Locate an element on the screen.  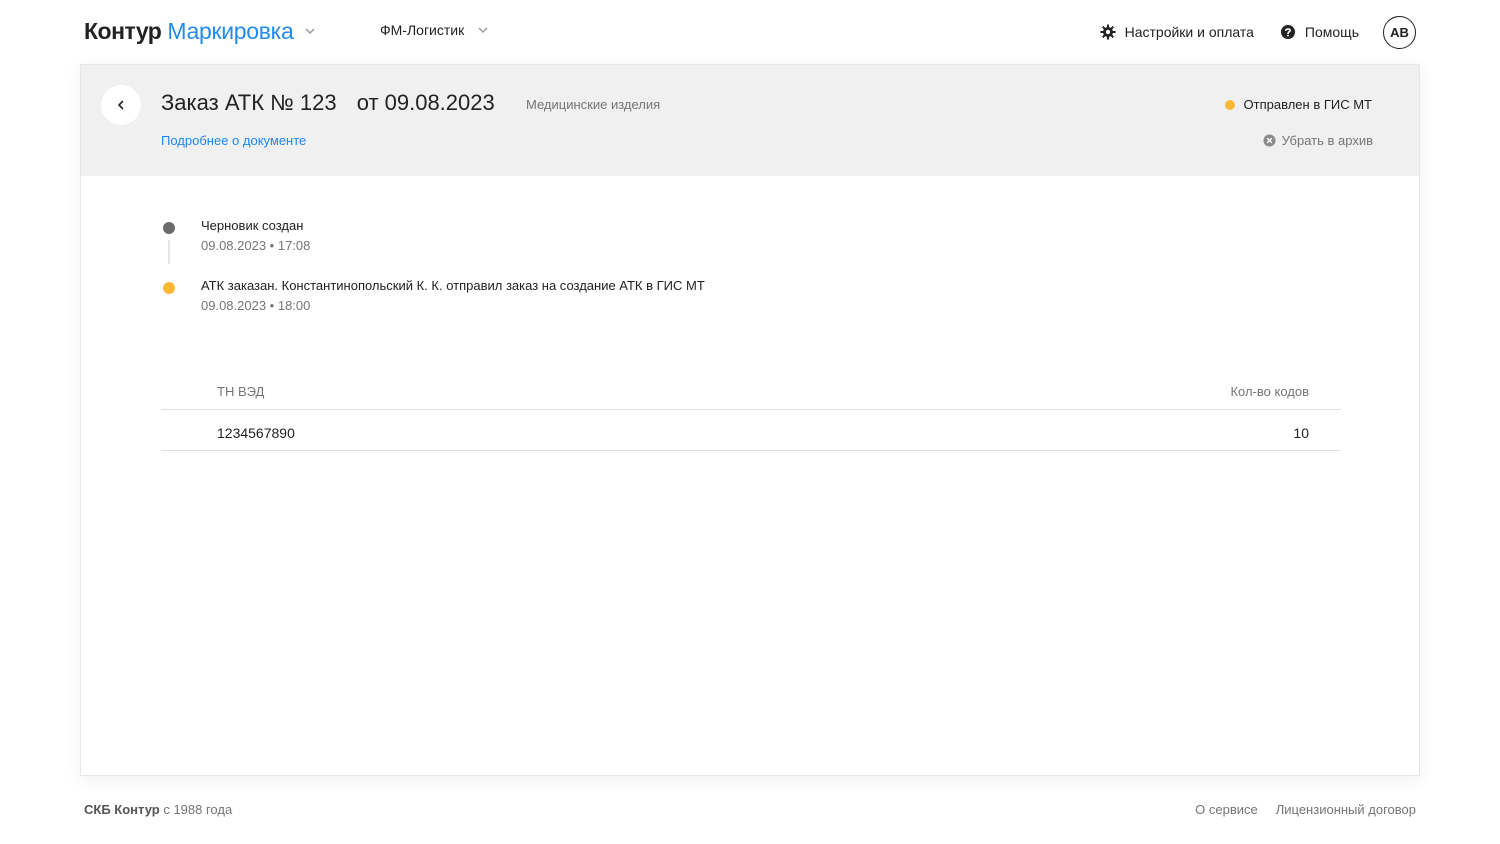
document-category: Медицинские изделия is located at coordinates (593, 104).